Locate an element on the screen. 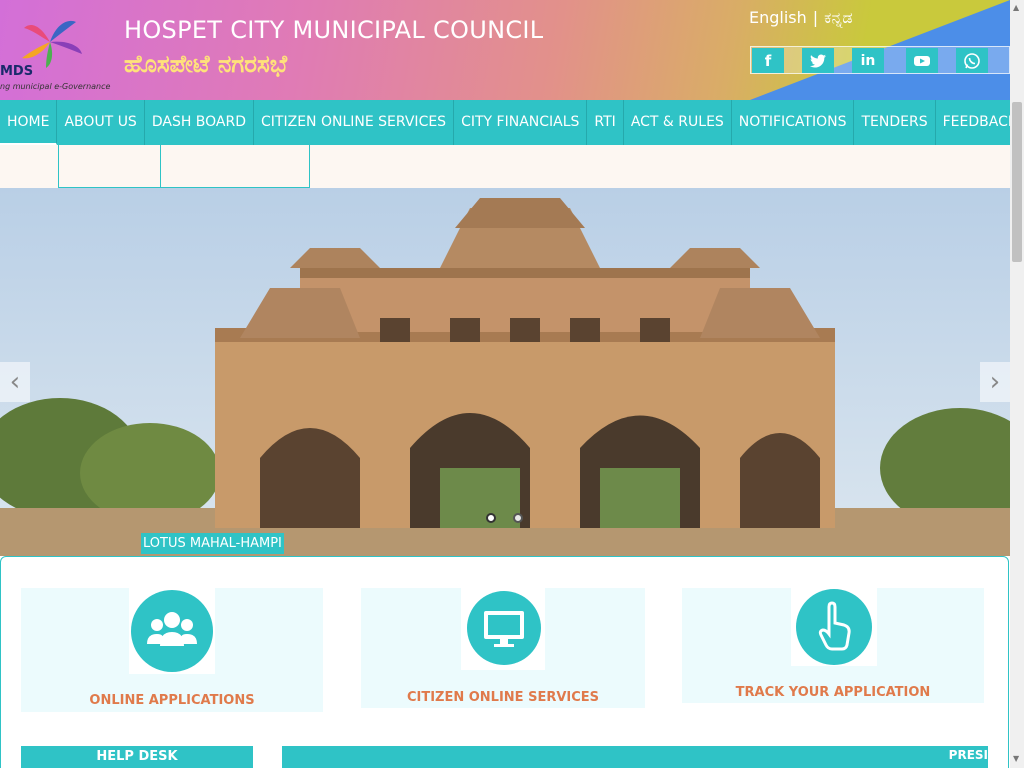  nav-home: HOME is located at coordinates (29, 122).